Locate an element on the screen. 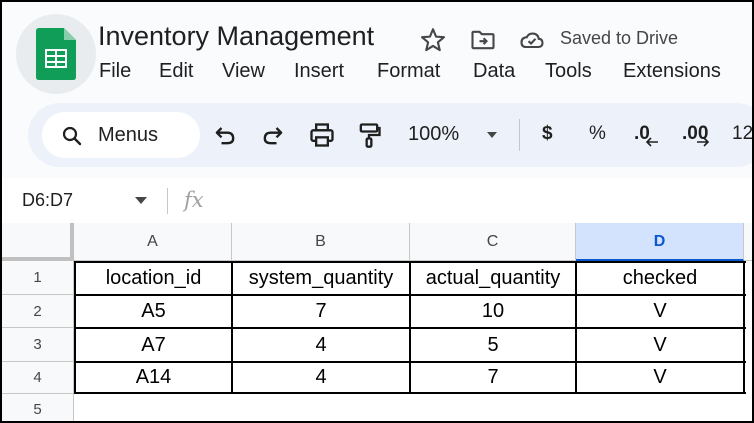 The image size is (754, 423). menu-tools: Tools is located at coordinates (568, 71).